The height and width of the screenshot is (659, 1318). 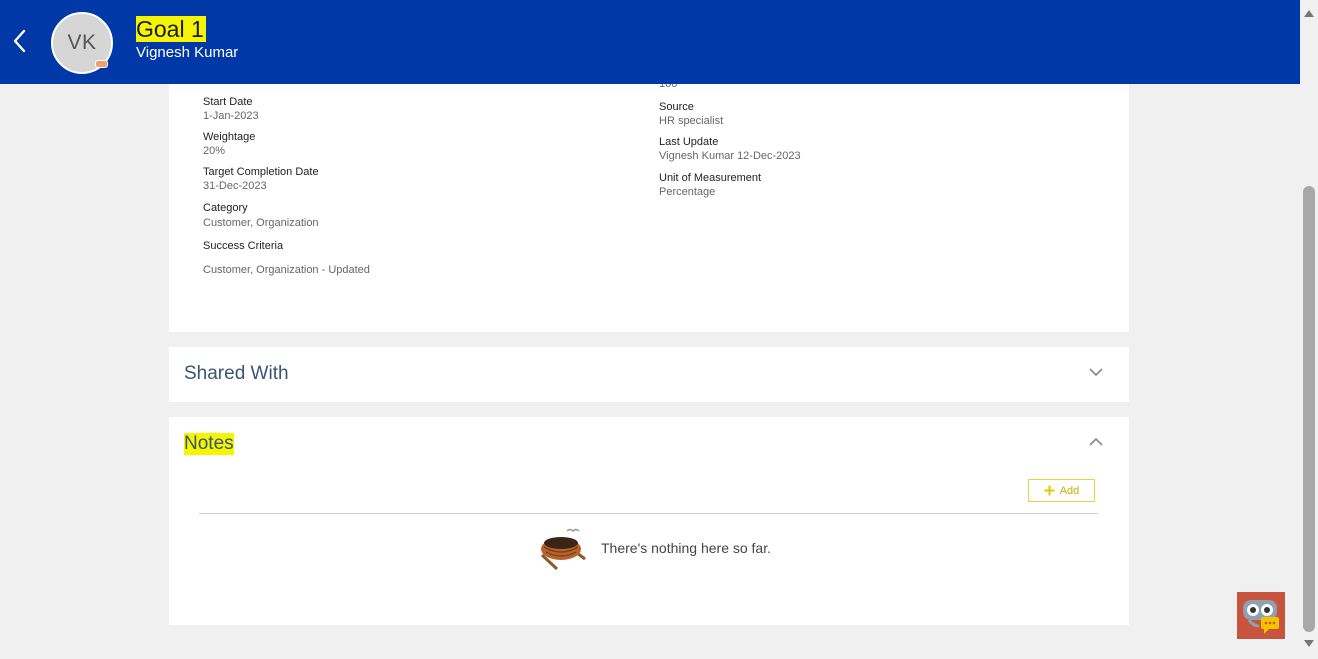 What do you see at coordinates (1309, 13) in the screenshot?
I see `scroll-up-icon` at bounding box center [1309, 13].